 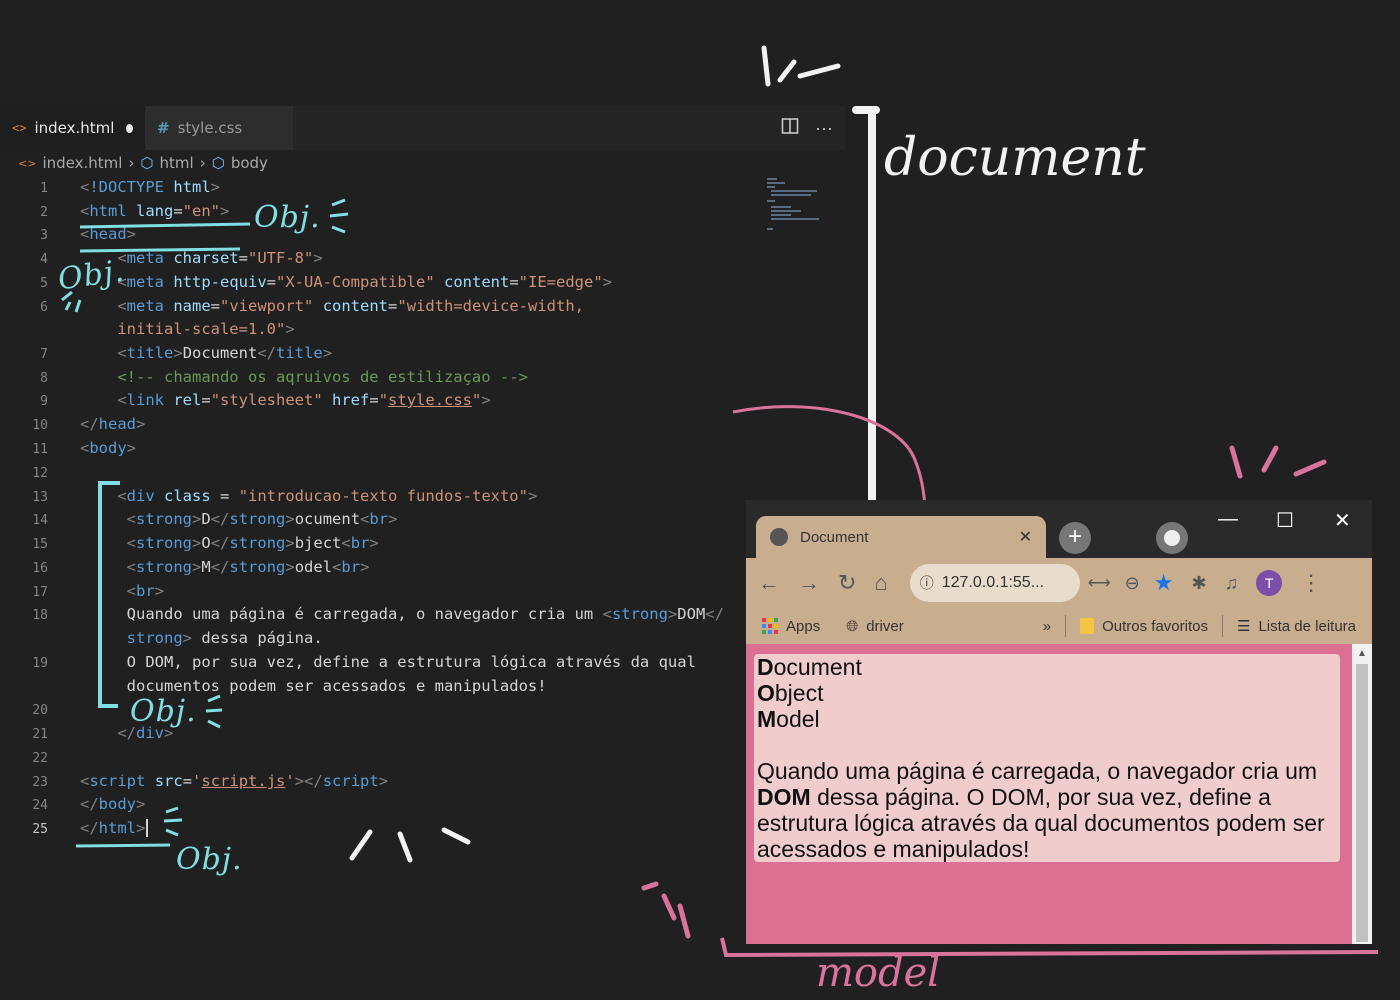 I want to click on underline-html, so click(x=165, y=225).